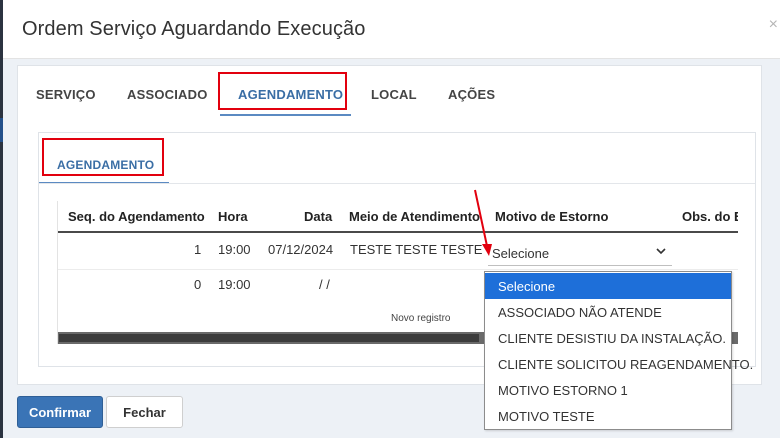 Image resolution: width=780 pixels, height=438 pixels. Describe the element at coordinates (282, 91) in the screenshot. I see `highlight-box-main-tab` at that location.